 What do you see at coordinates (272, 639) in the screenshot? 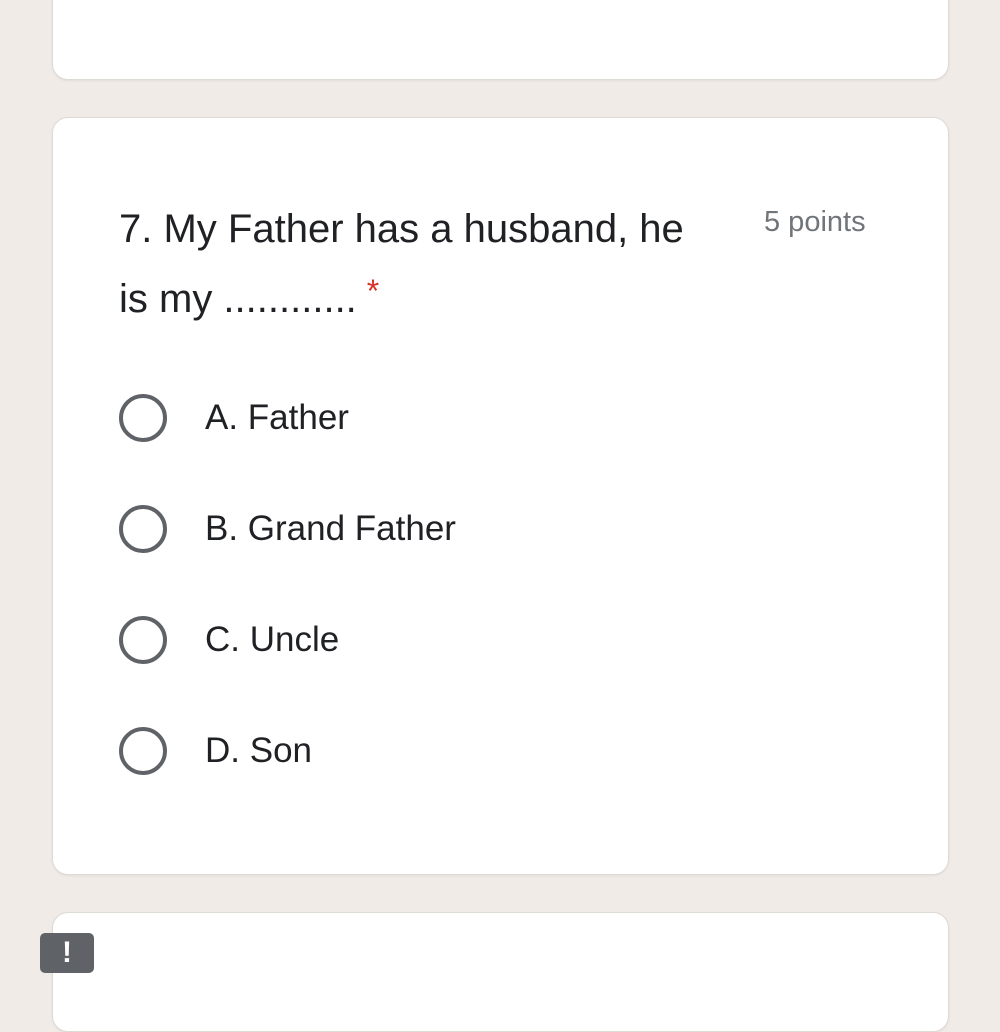
I see `option-label: C. Uncle` at bounding box center [272, 639].